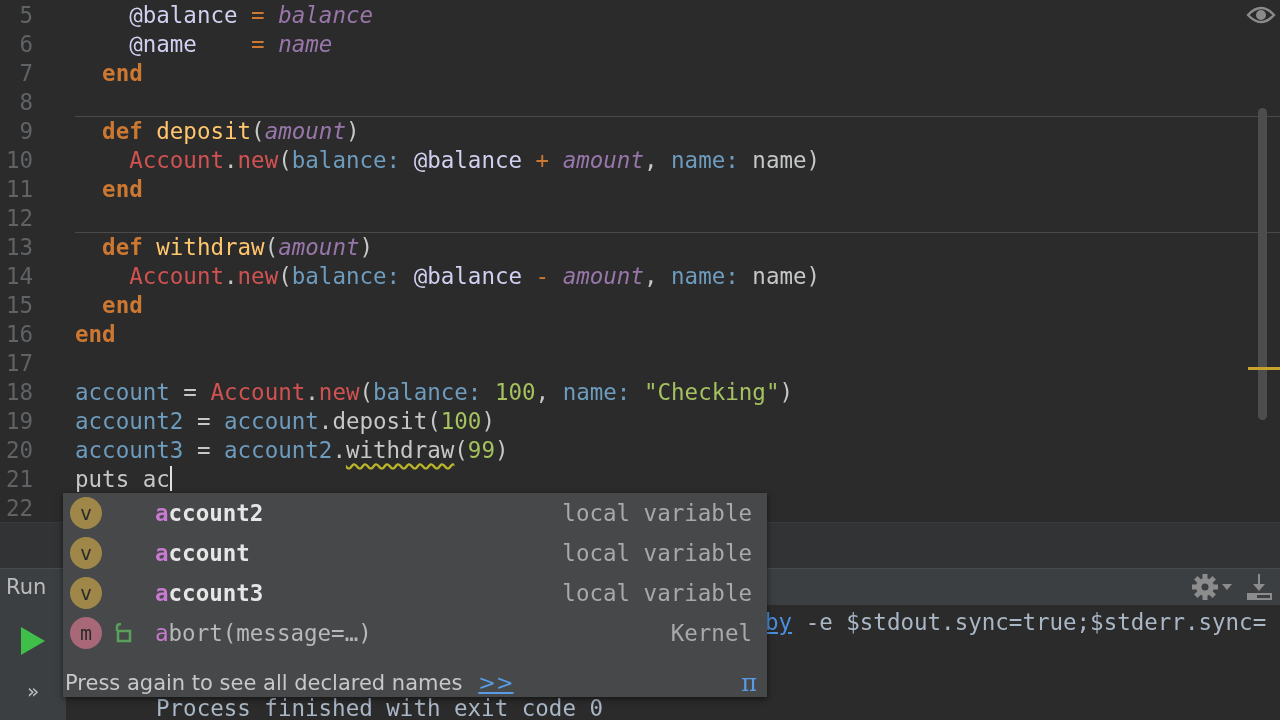  What do you see at coordinates (33, 641) in the screenshot?
I see `run-icon` at bounding box center [33, 641].